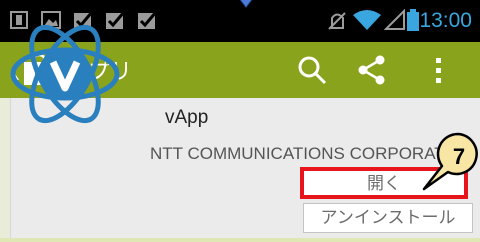  Describe the element at coordinates (240, 240) in the screenshot. I see `card-divider` at that location.